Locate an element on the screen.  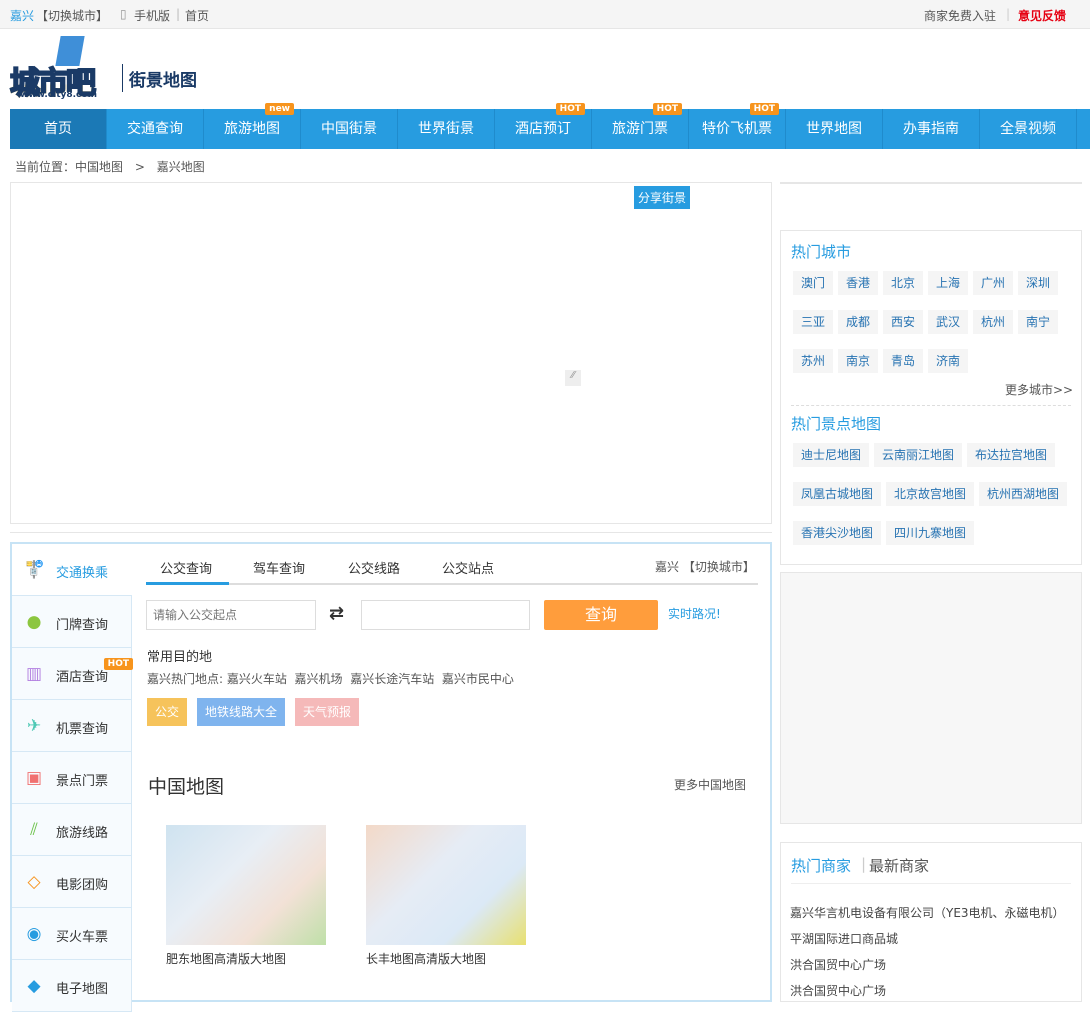
current-city: 嘉兴 is located at coordinates (22, 15).